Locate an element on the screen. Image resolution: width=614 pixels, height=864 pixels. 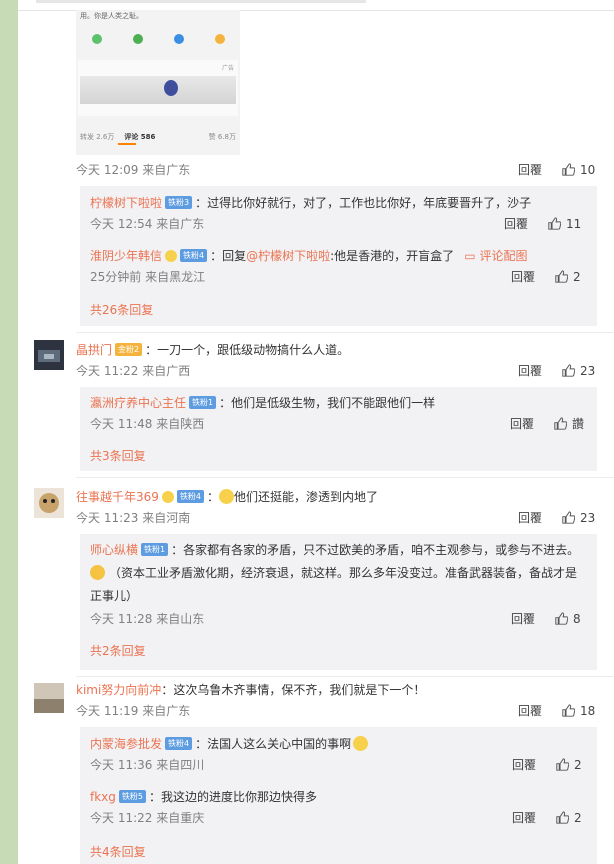
reply-line: fkxg 铁粉5 ：我这边的进度比你那边快得多 is located at coordinates (203, 796).